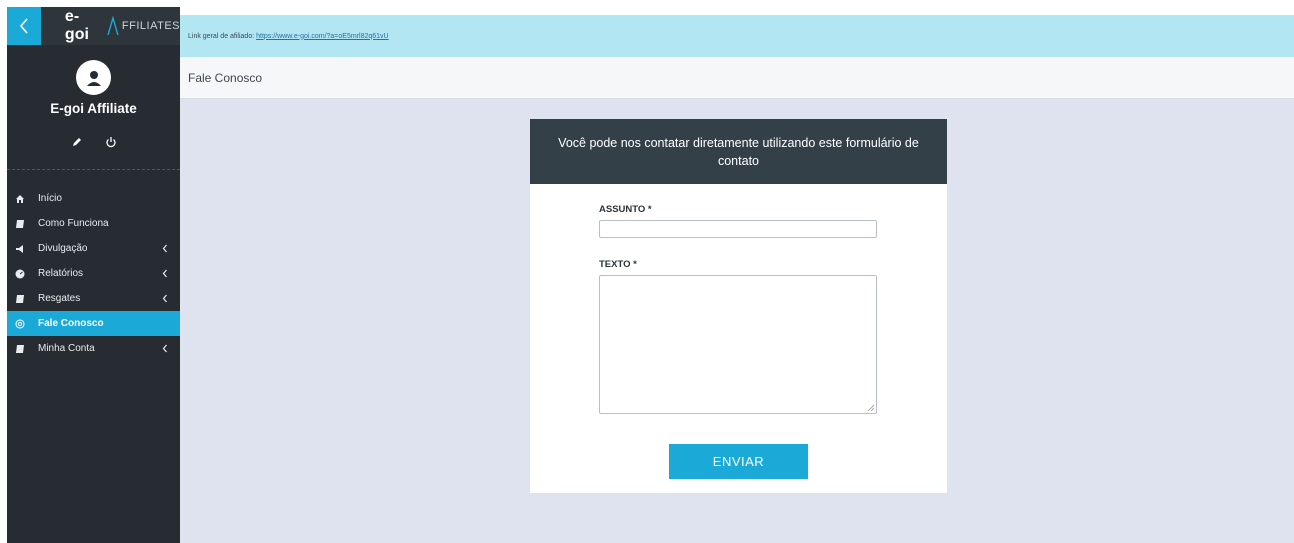 The width and height of the screenshot is (1294, 543). Describe the element at coordinates (150, 26) in the screenshot. I see `logo-sub-text: FFILIATES` at that location.